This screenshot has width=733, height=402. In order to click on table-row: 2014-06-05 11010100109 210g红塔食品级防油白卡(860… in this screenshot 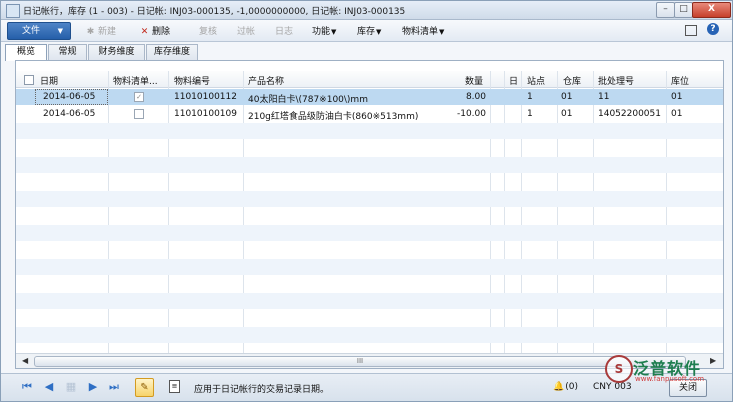, I will do `click(369, 114)`.